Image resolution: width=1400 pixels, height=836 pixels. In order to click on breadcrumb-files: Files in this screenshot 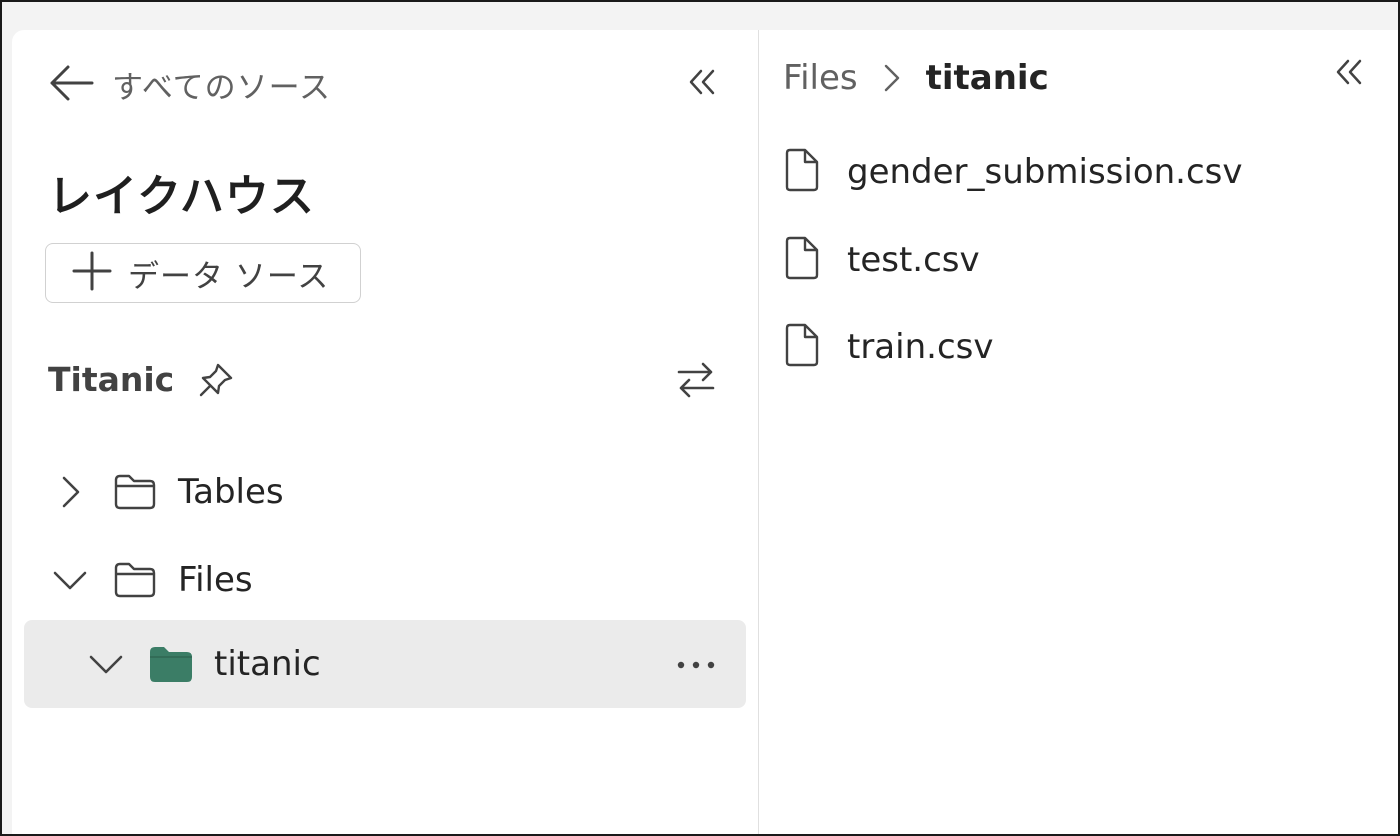, I will do `click(820, 78)`.